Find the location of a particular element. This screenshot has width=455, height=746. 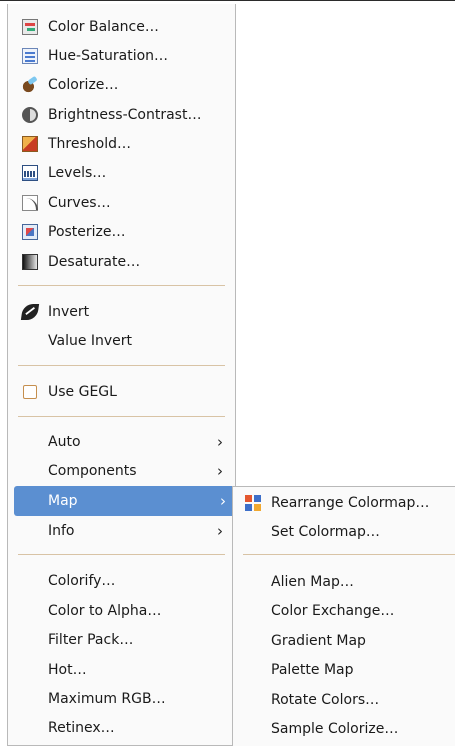

top-border-line is located at coordinates (227, 0).